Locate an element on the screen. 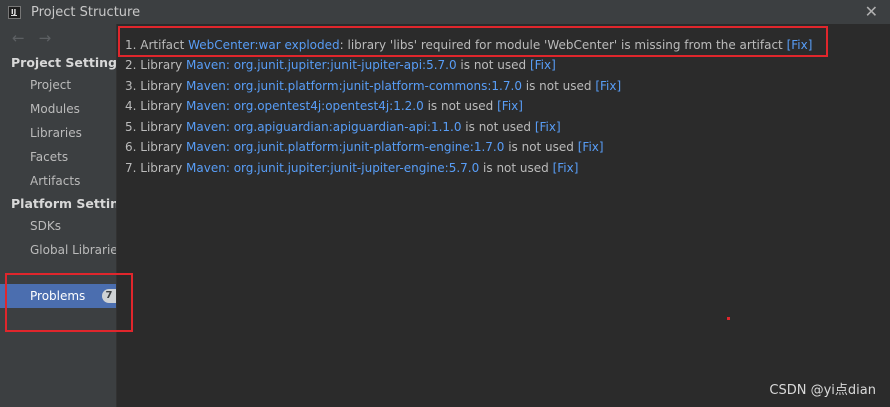 The width and height of the screenshot is (890, 407). annotation-dot is located at coordinates (728, 318).